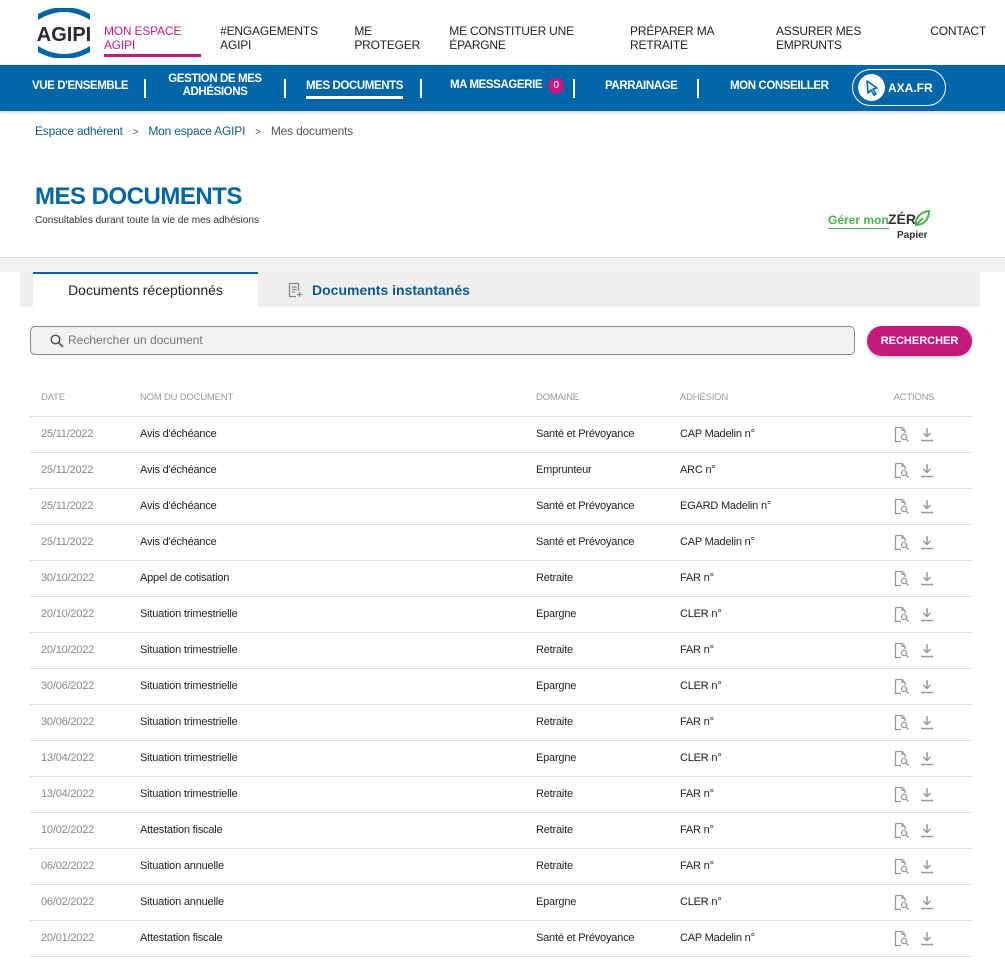  What do you see at coordinates (327, 398) in the screenshot?
I see `col-nom: NOM DU DOCUMENT` at bounding box center [327, 398].